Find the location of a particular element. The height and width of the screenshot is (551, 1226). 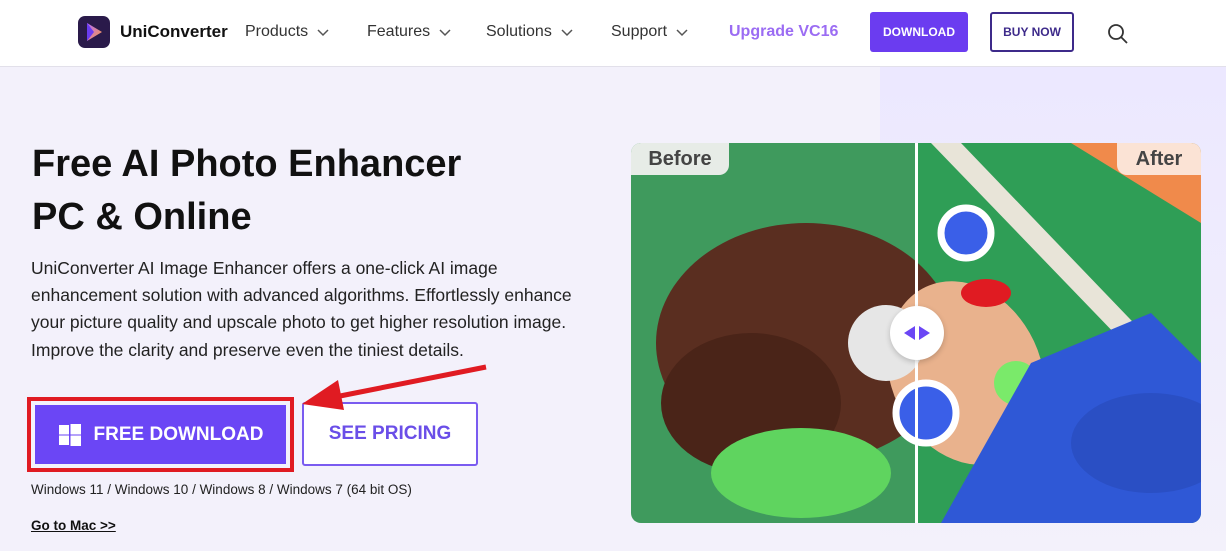

brand-name: UniConverter is located at coordinates (174, 32).